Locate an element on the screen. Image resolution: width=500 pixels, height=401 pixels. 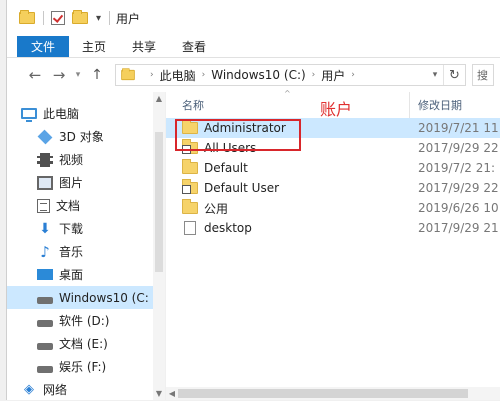
new-folder-icon is located at coordinates (80, 17).